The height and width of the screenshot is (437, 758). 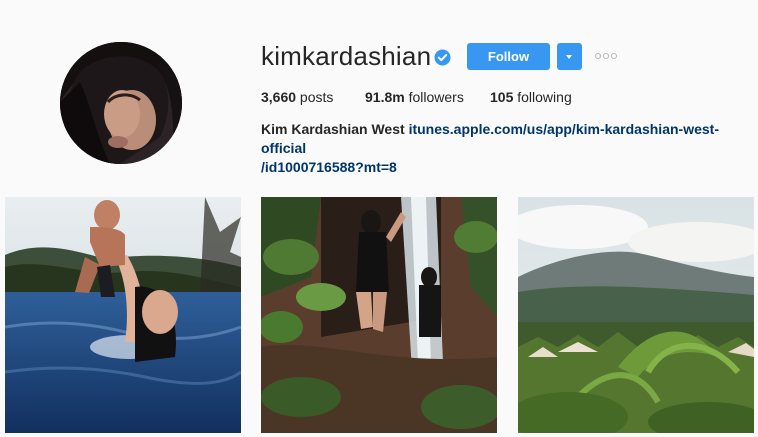 I want to click on follow-dropdown-button, so click(x=569, y=56).